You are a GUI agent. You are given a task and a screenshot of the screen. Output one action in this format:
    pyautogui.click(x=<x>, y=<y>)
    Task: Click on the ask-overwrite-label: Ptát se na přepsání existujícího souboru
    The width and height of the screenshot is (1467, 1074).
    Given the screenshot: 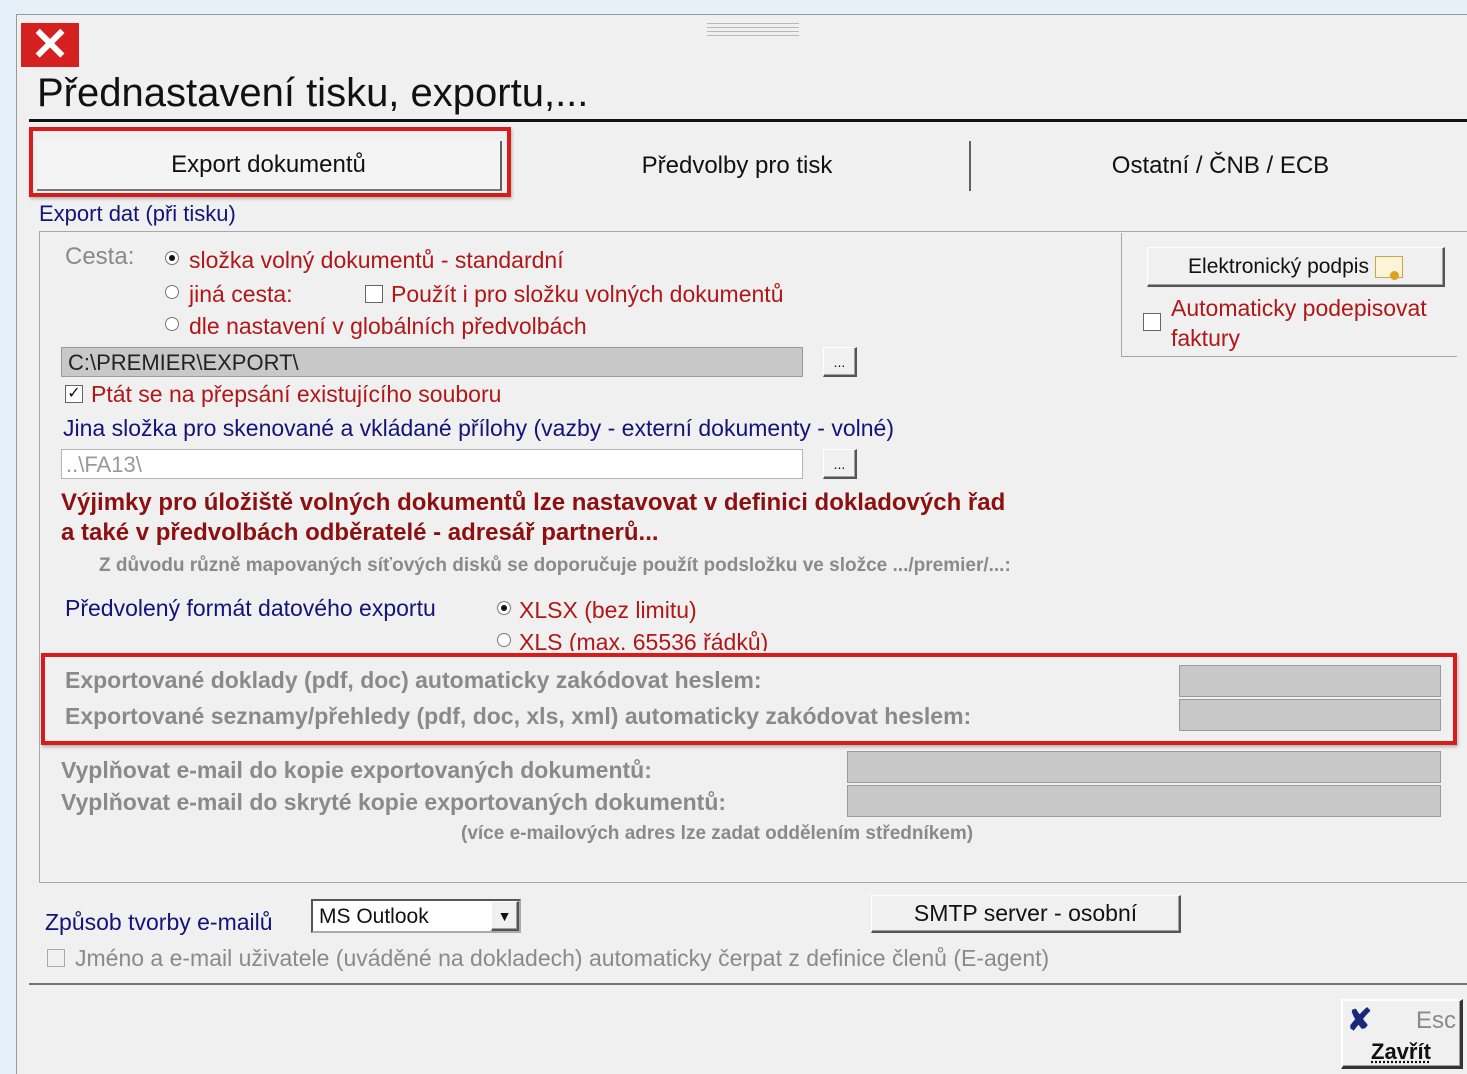 What is the action you would take?
    pyautogui.click(x=296, y=394)
    